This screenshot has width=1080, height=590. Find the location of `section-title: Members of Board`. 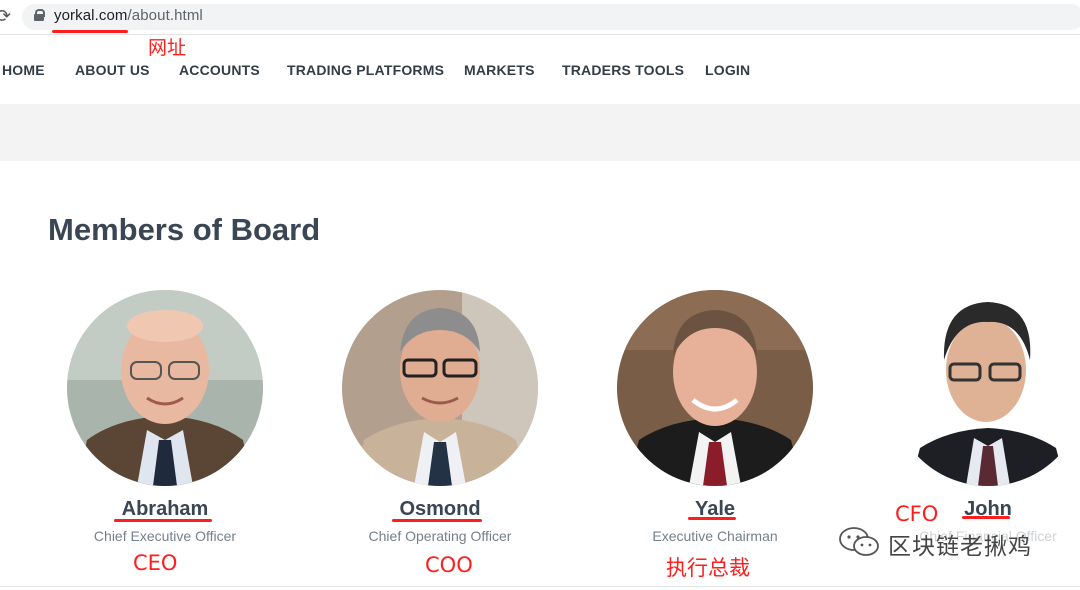

section-title: Members of Board is located at coordinates (184, 229).